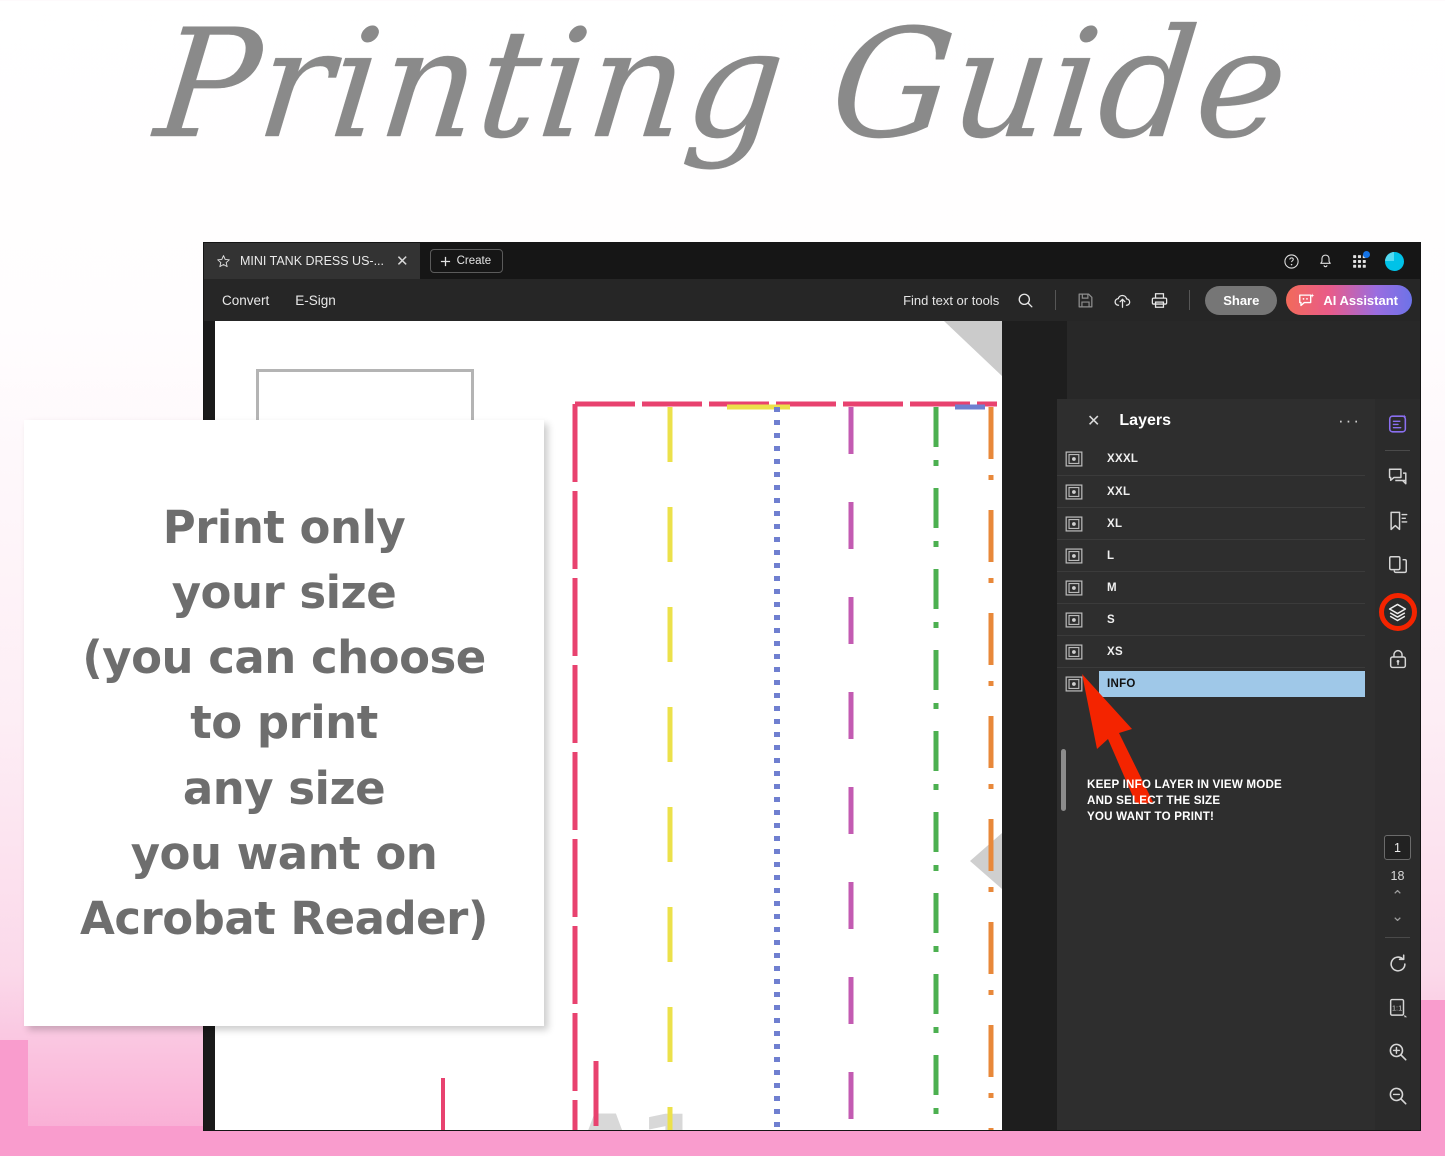  I want to click on menu-convert: Convert, so click(245, 300).